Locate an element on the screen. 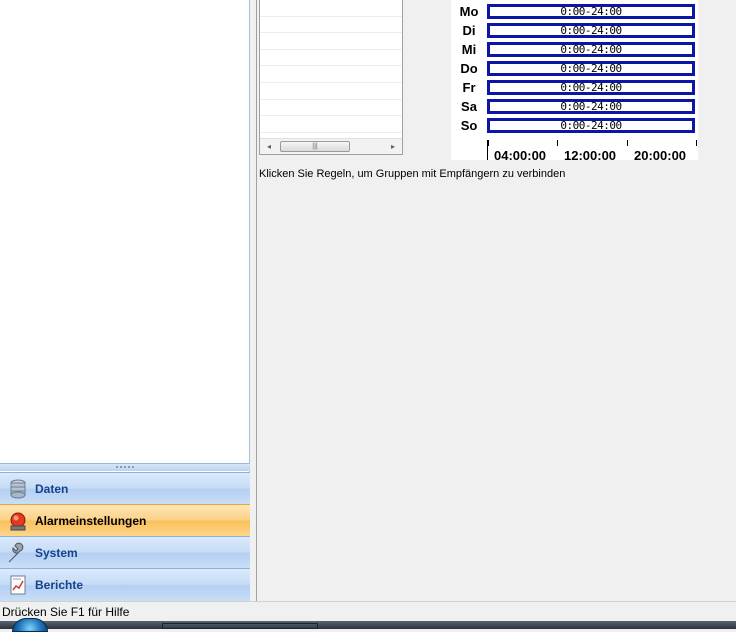 This screenshot has width=736, height=632. day-label: Di is located at coordinates (469, 30).